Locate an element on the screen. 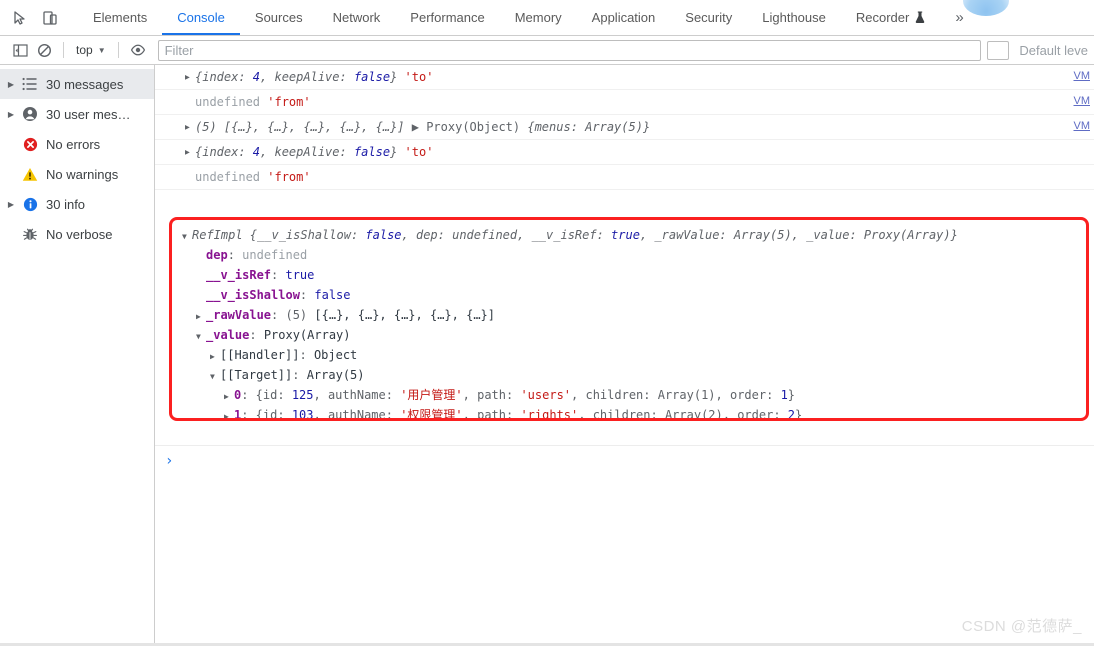 This screenshot has height=646, width=1094. object-property-text: __v_isShallow: false is located at coordinates (278, 295).